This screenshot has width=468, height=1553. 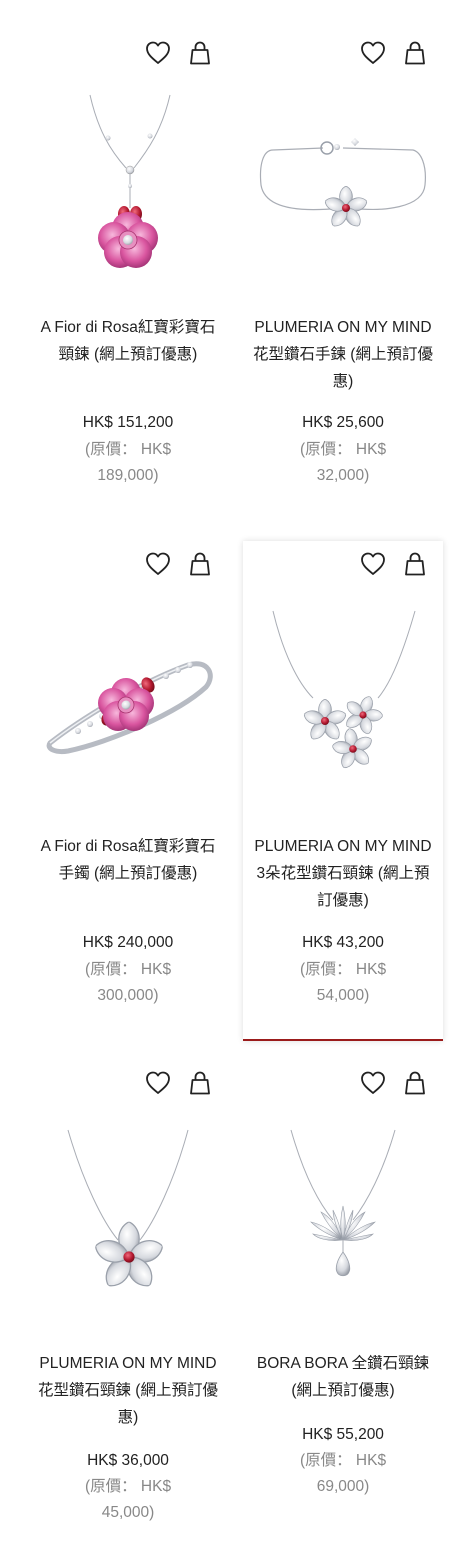 What do you see at coordinates (343, 462) in the screenshot?
I see `original-price: (原價： HK$ 32,000)` at bounding box center [343, 462].